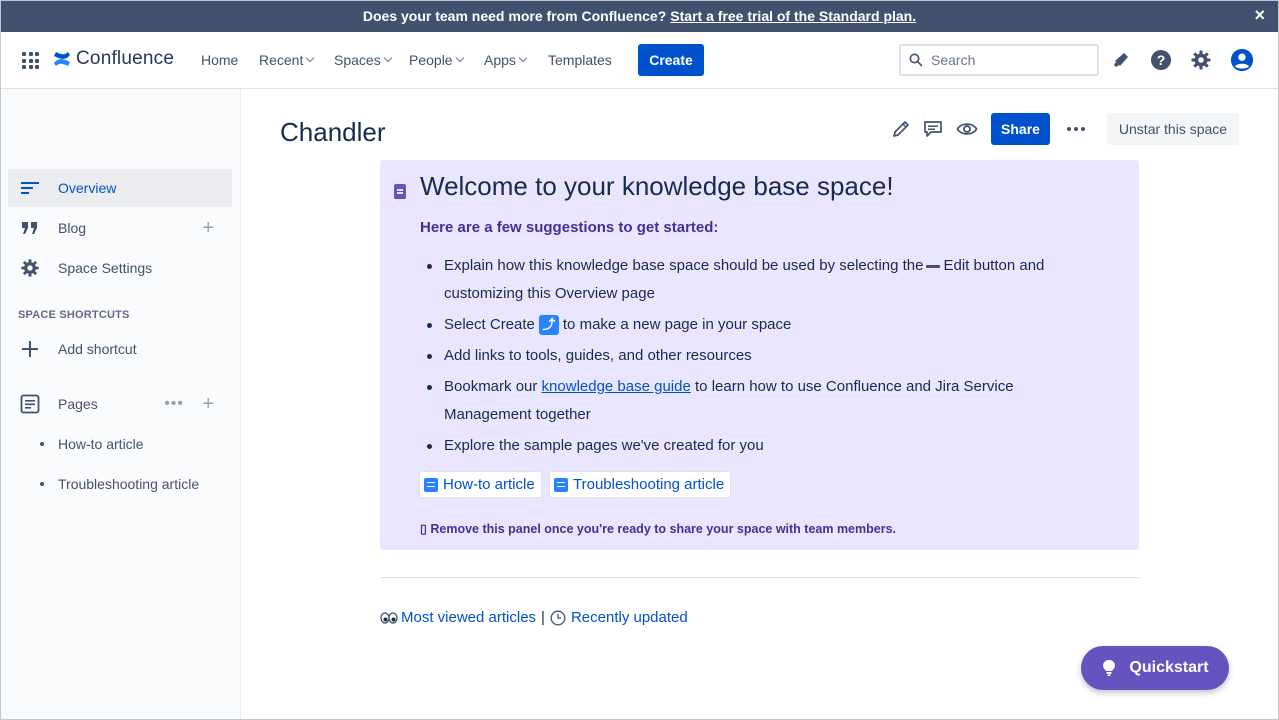 The image size is (1279, 720). What do you see at coordinates (1121, 60) in the screenshot?
I see `notifications-icon` at bounding box center [1121, 60].